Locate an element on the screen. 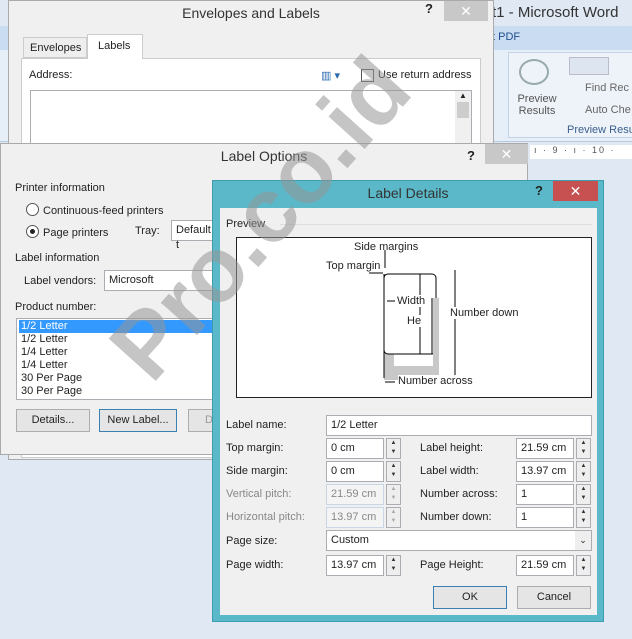 This screenshot has width=632, height=639. word-window-title: t1 - Microsoft Word is located at coordinates (555, 12).